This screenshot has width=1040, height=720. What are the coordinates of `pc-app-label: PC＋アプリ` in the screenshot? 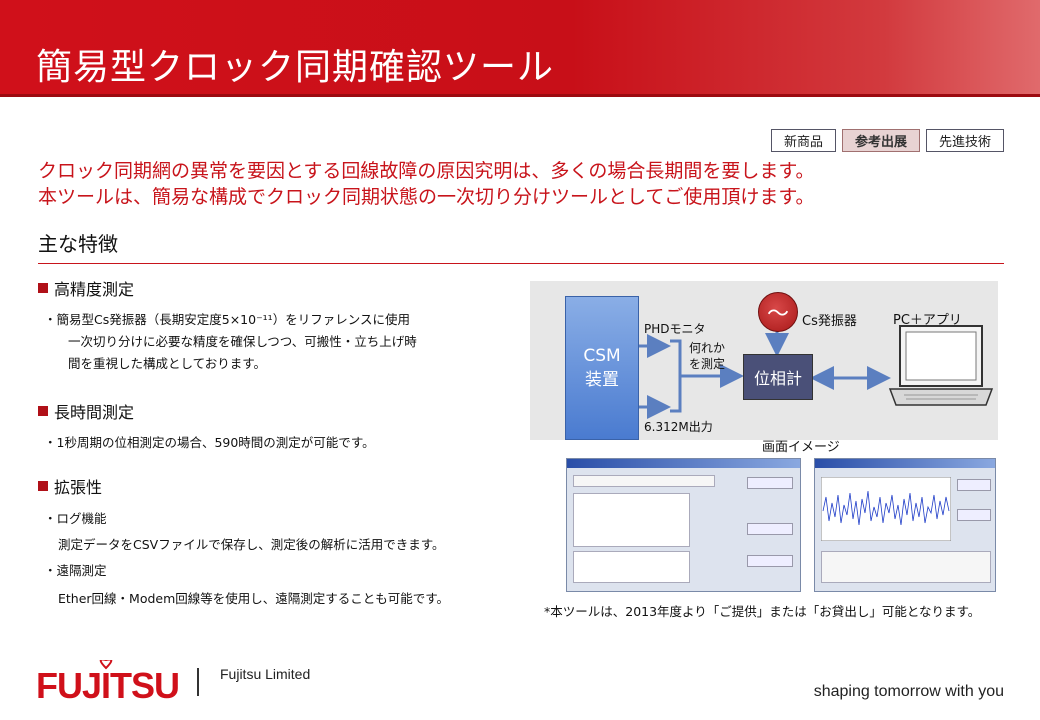 It's located at (927, 320).